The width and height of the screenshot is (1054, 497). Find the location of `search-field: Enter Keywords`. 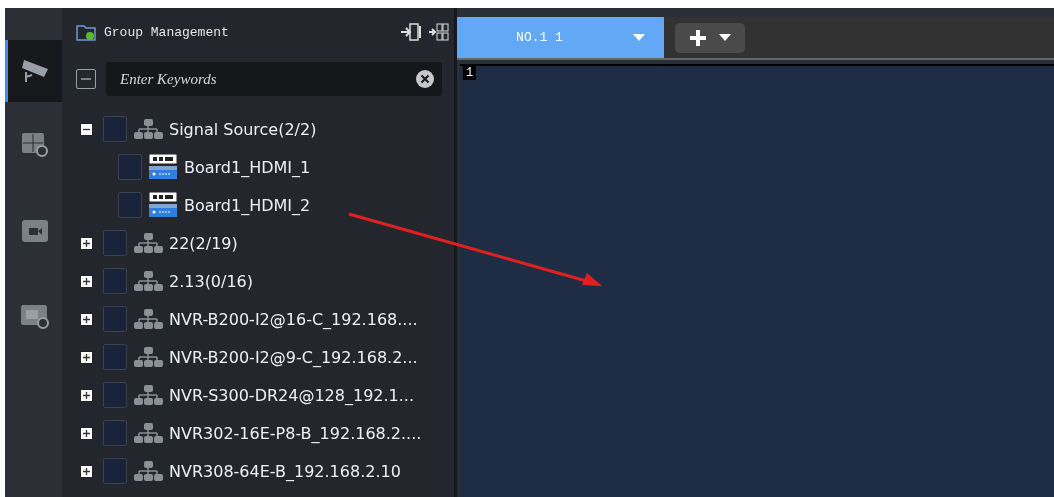

search-field: Enter Keywords is located at coordinates (274, 79).